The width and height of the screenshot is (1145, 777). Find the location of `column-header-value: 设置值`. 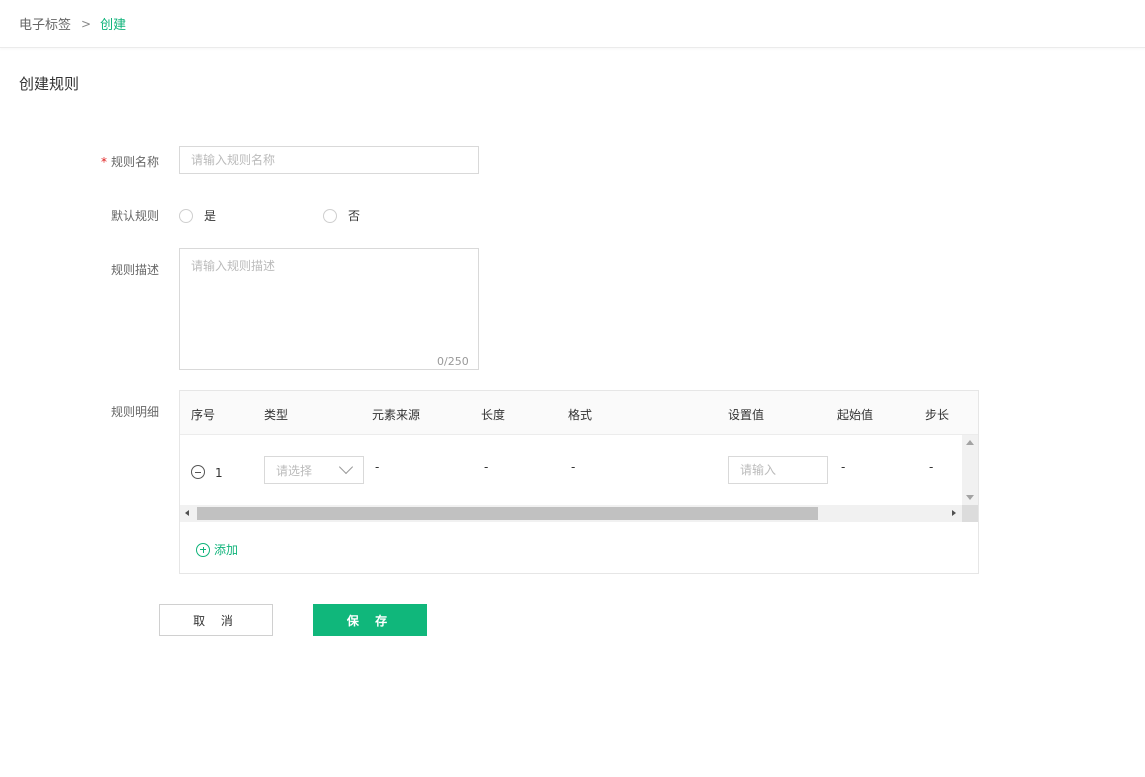

column-header-value: 设置值 is located at coordinates (746, 415).